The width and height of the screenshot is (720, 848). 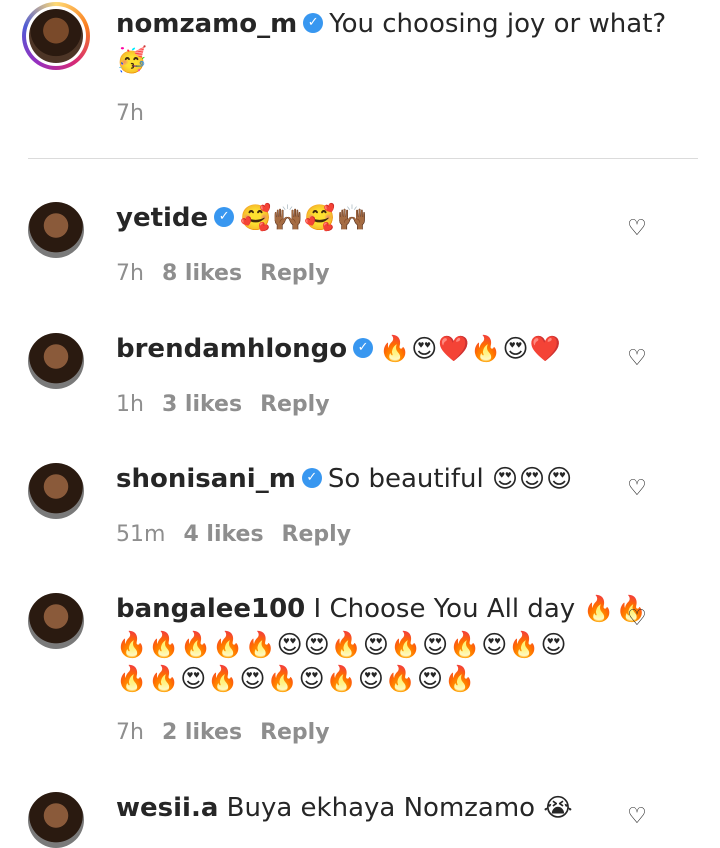 I want to click on comment-username: brendamhlongo, so click(x=231, y=349).